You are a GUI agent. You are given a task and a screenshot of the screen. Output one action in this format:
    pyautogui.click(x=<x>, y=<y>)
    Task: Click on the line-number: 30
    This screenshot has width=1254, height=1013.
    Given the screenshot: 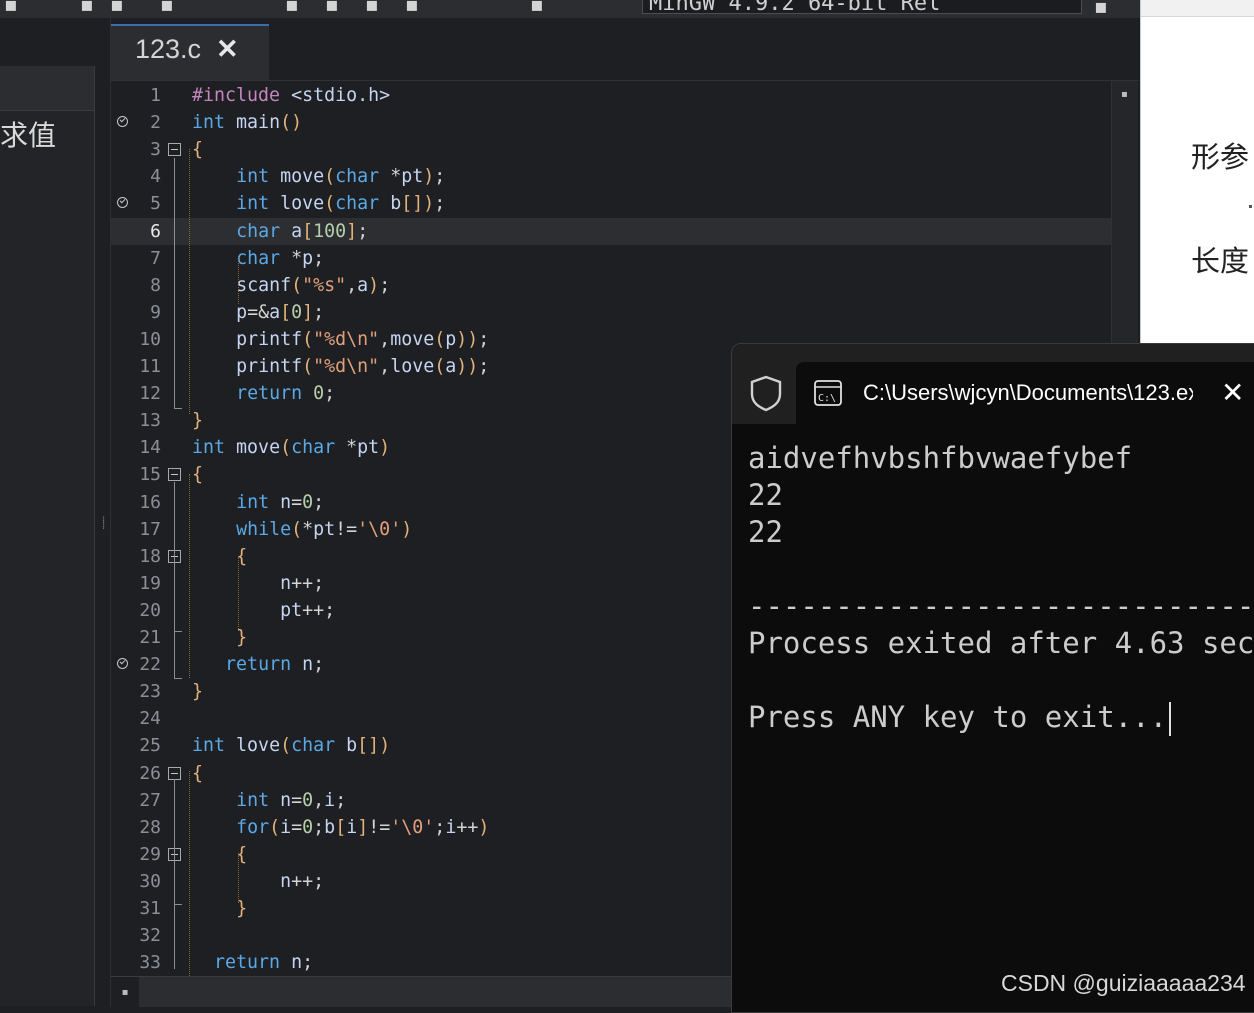 What is the action you would take?
    pyautogui.click(x=136, y=881)
    